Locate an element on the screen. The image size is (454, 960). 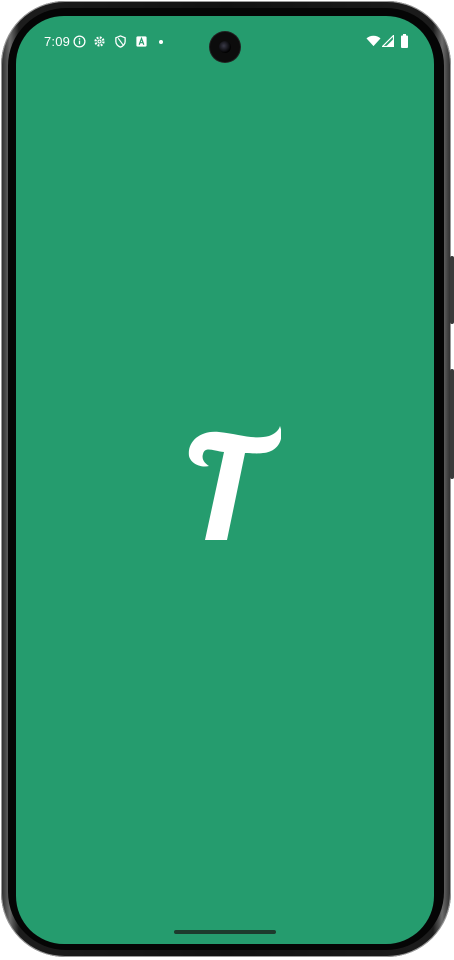
gear-icon is located at coordinates (99, 41).